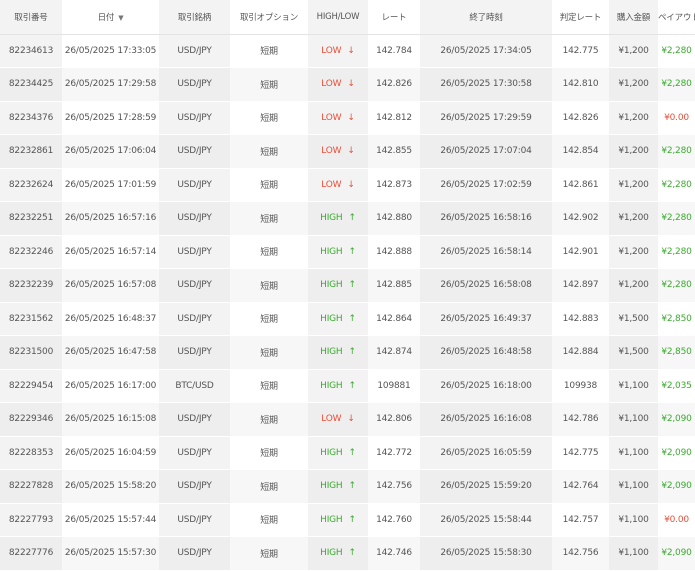 The height and width of the screenshot is (571, 695). I want to click on payout-cell: ¥0.00, so click(676, 520).